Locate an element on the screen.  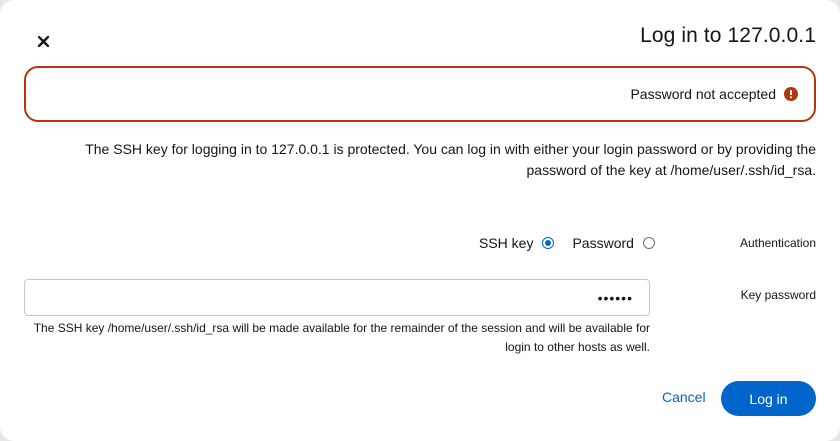
radio-ssh-key-label: SSH key is located at coordinates (506, 243).